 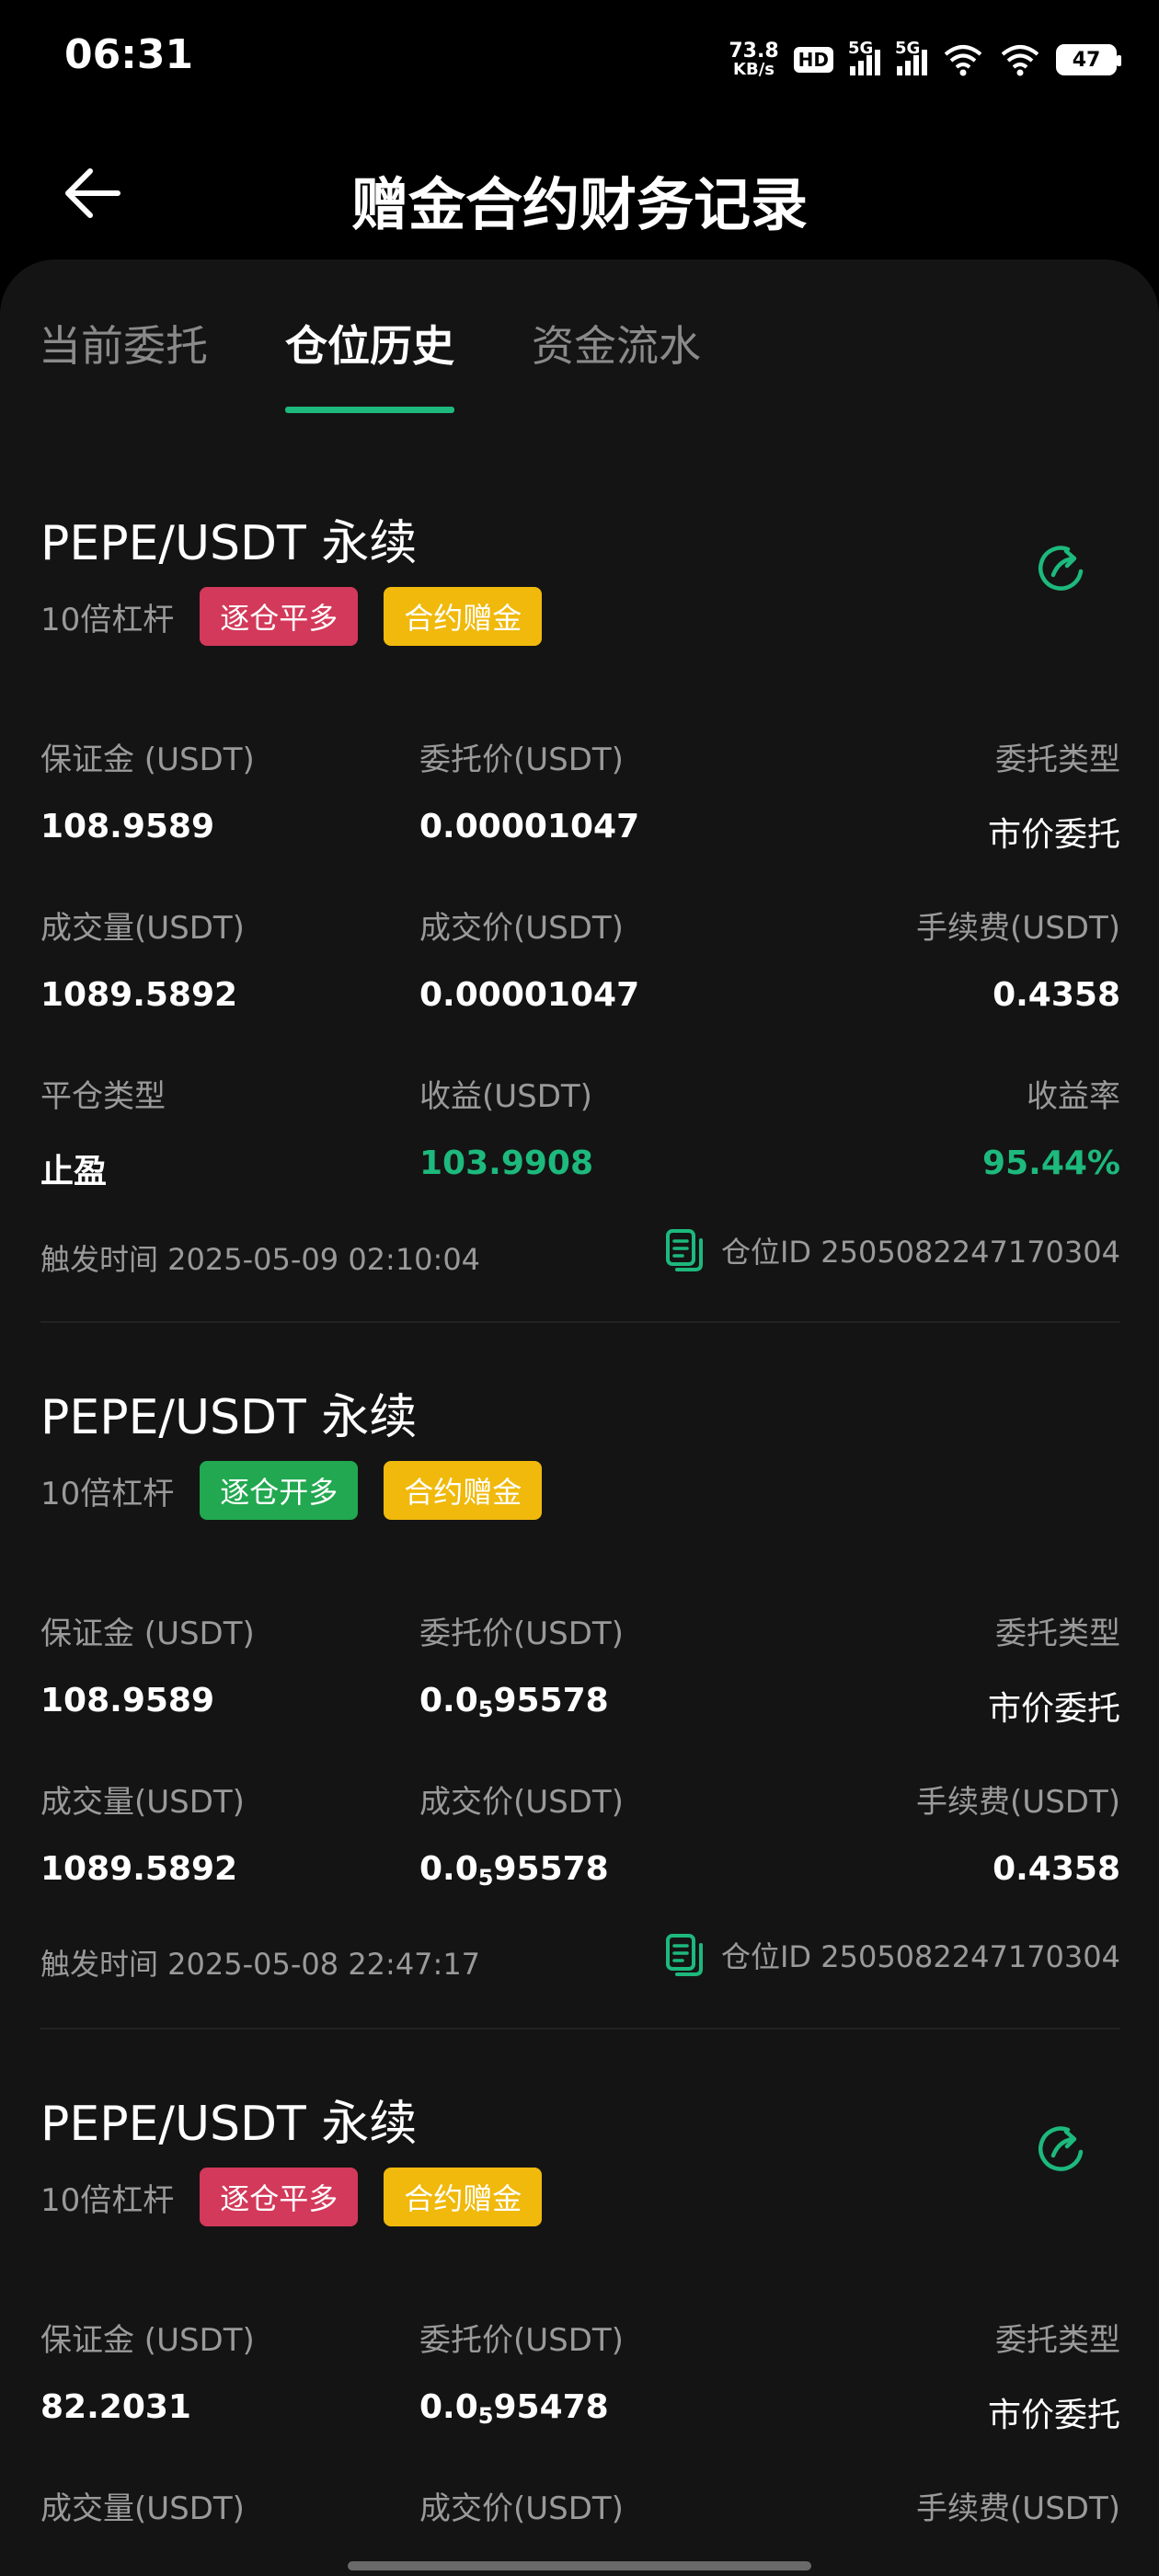 I want to click on network-speed-unit: KB/s, so click(x=754, y=69).